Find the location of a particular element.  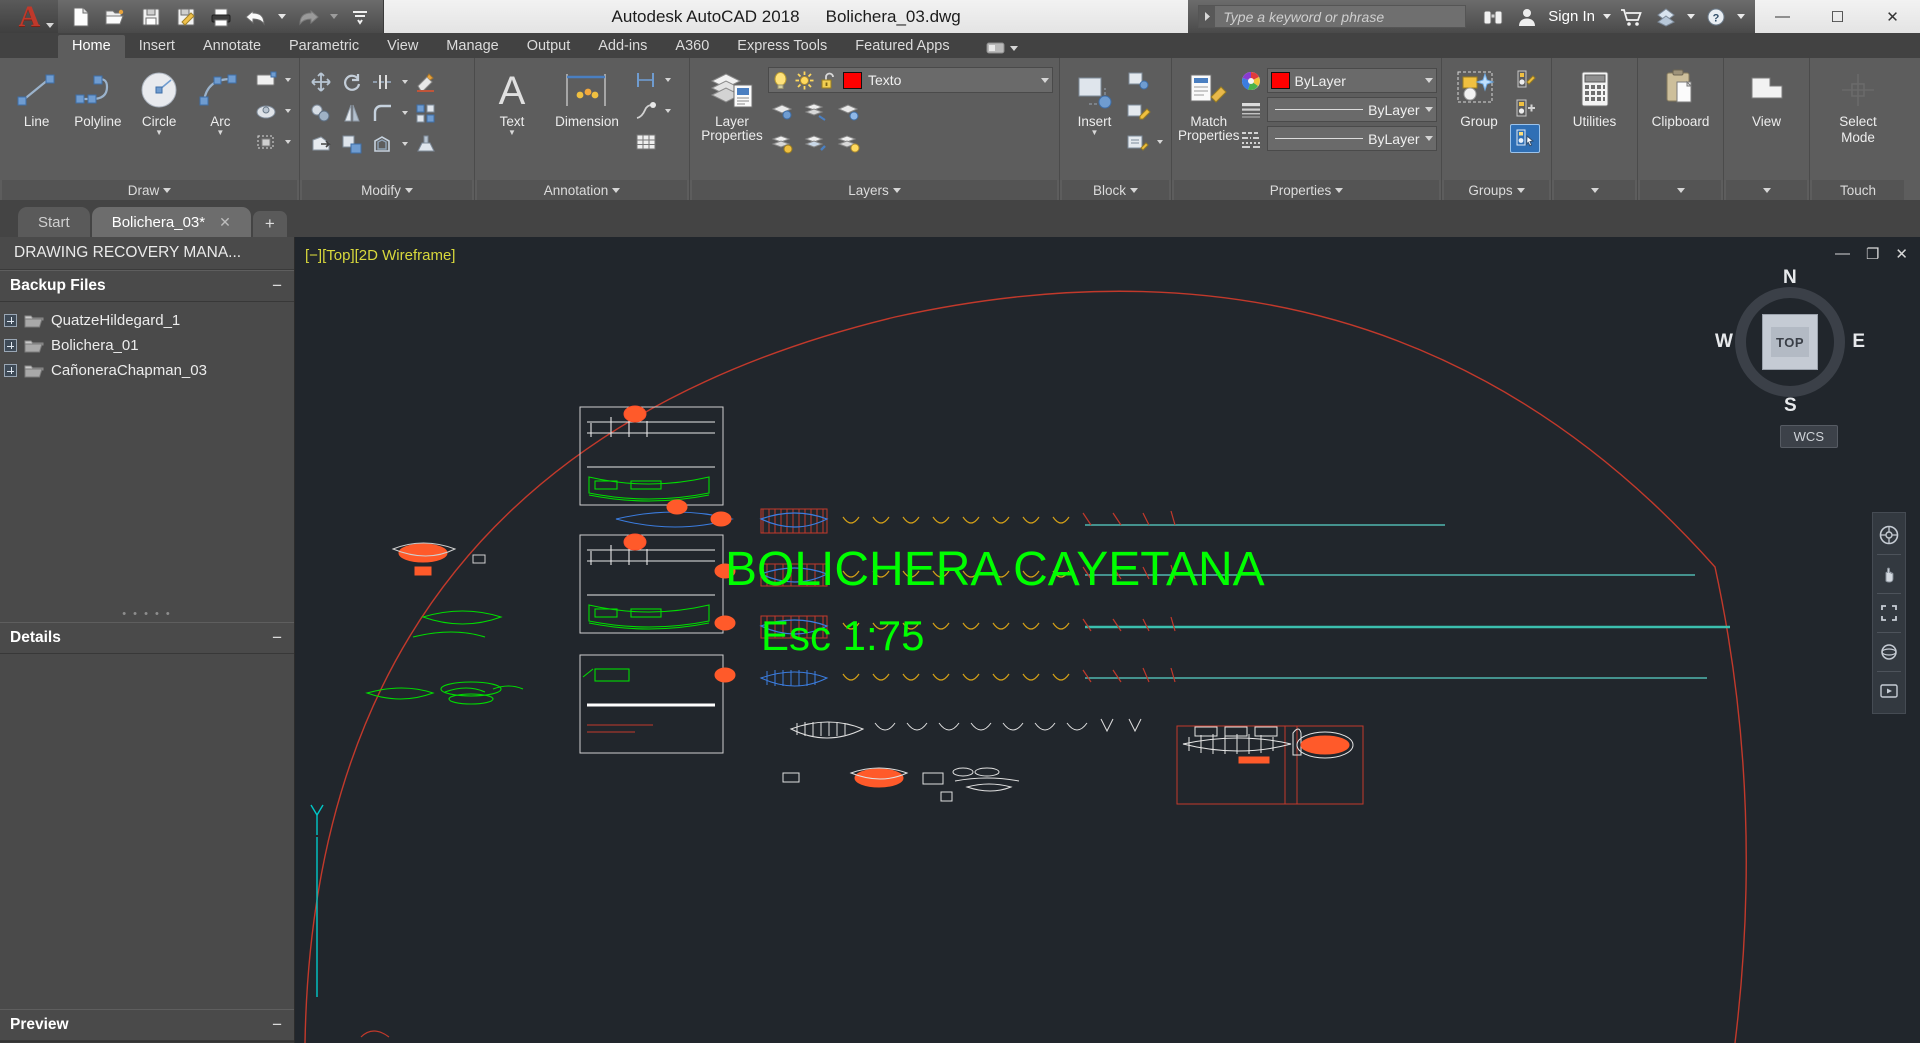

circle-button: Circle ▼ is located at coordinates (159, 99).